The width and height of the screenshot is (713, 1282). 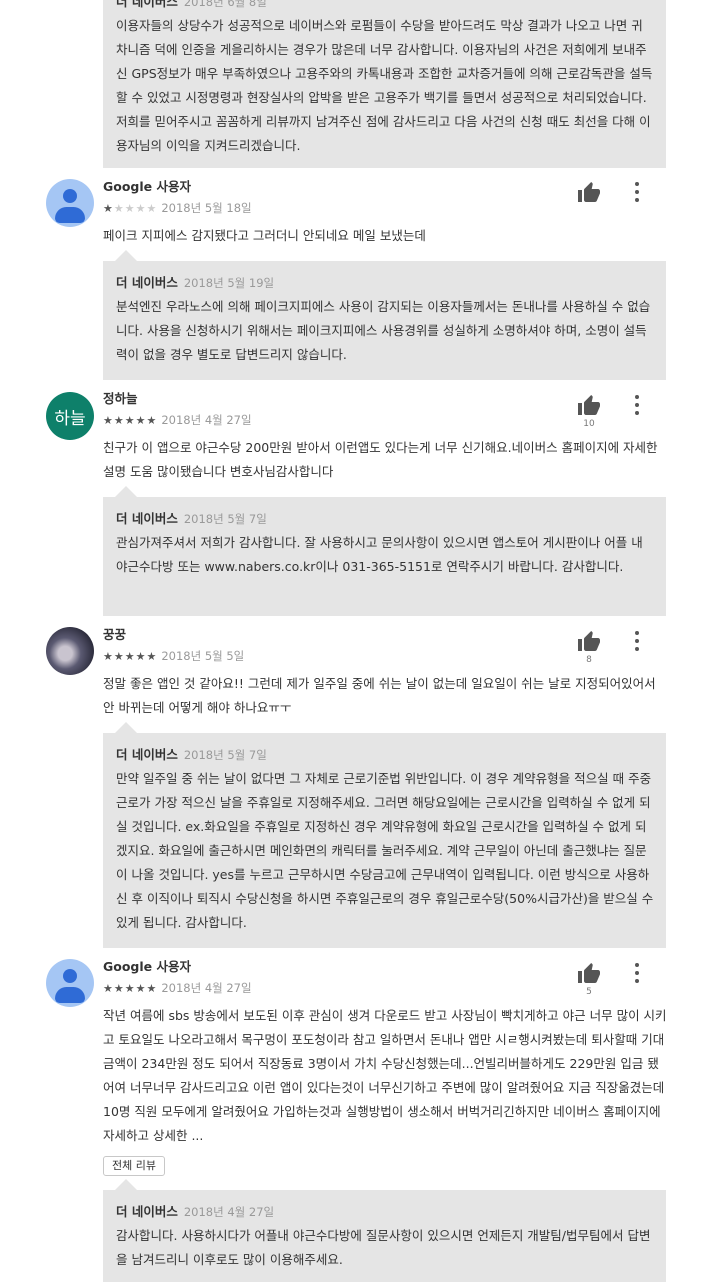 I want to click on rating-row: ★★★★★ 2018년 5월 5일, so click(x=173, y=656).